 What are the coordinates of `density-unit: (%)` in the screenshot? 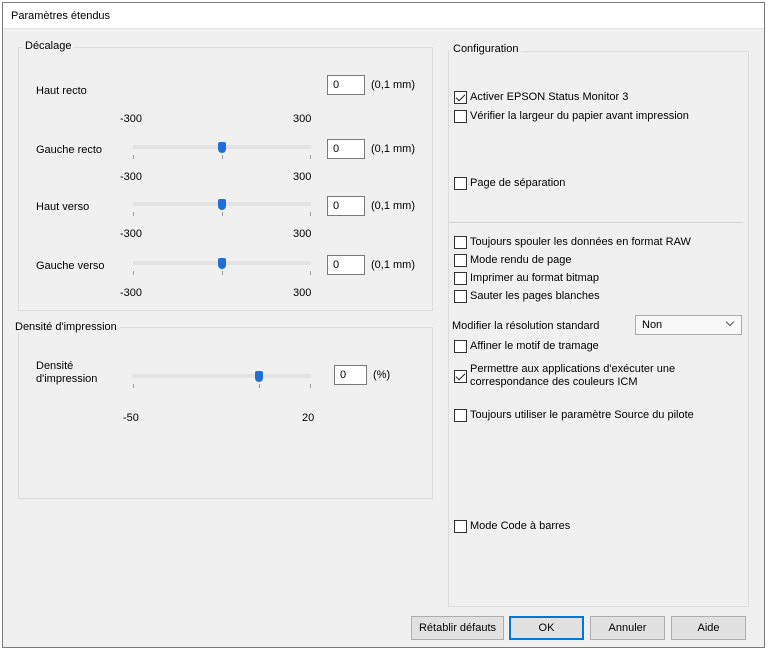 It's located at (382, 375).